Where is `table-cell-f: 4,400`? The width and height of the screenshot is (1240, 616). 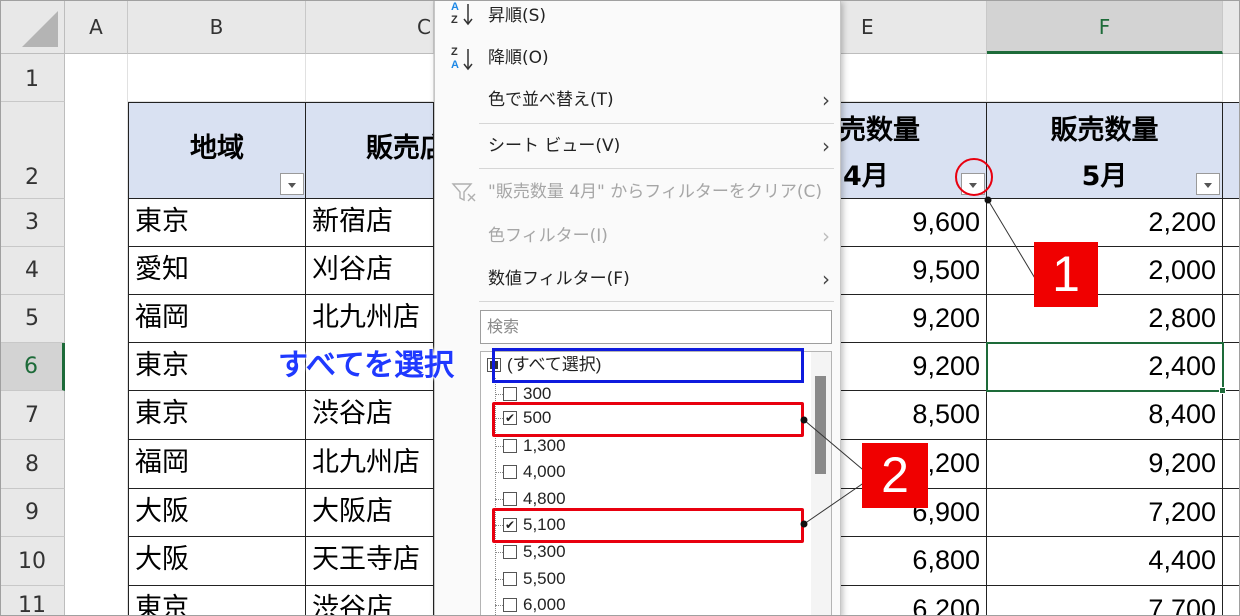
table-cell-f: 4,400 is located at coordinates (1105, 561).